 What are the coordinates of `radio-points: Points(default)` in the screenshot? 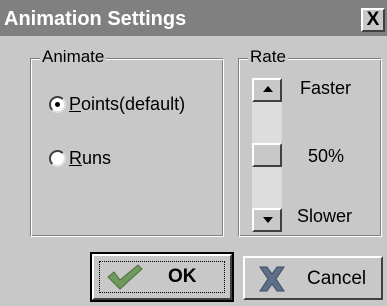 It's located at (131, 104).